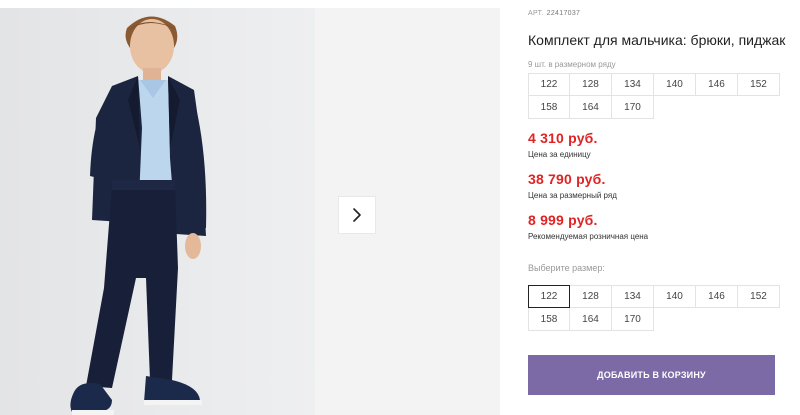 The height and width of the screenshot is (415, 800). Describe the element at coordinates (549, 319) in the screenshot. I see `size-option-158: 158` at that location.